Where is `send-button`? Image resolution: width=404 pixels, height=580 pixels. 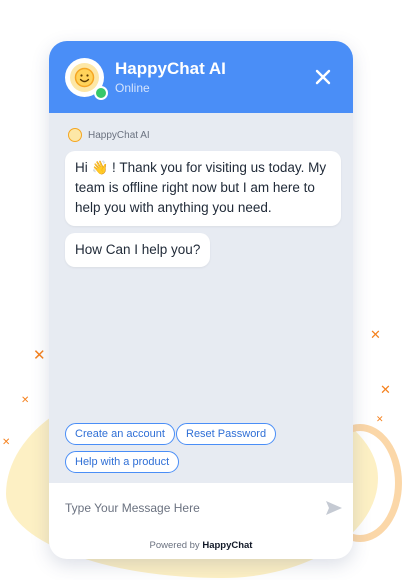 send-button is located at coordinates (334, 508).